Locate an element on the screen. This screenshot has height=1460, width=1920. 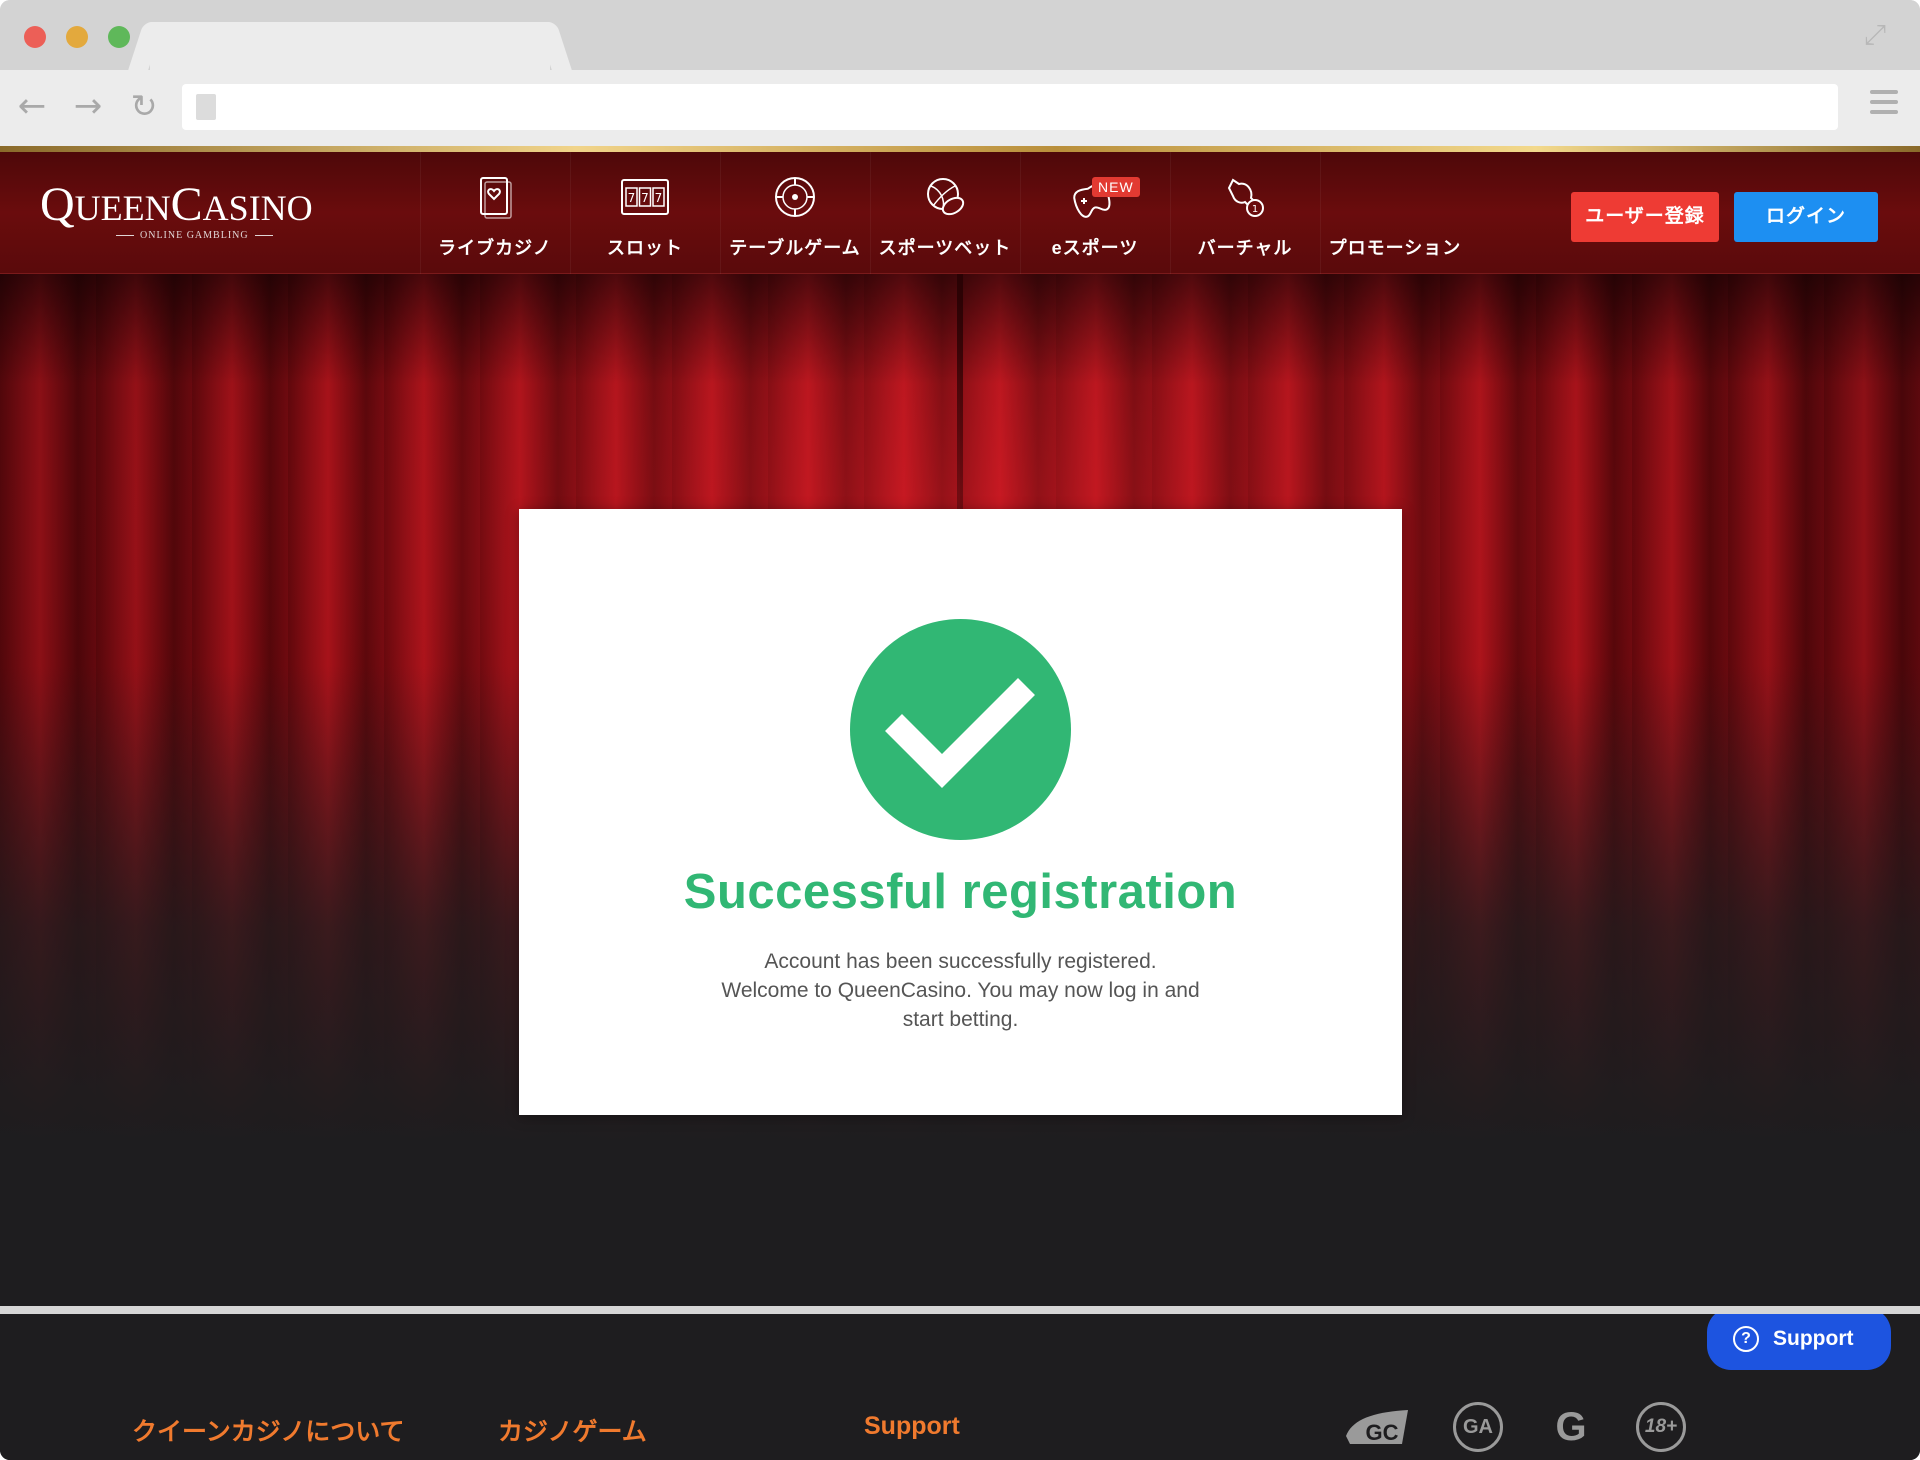
nav-item-table-games: テーブルゲーム is located at coordinates (795, 213).